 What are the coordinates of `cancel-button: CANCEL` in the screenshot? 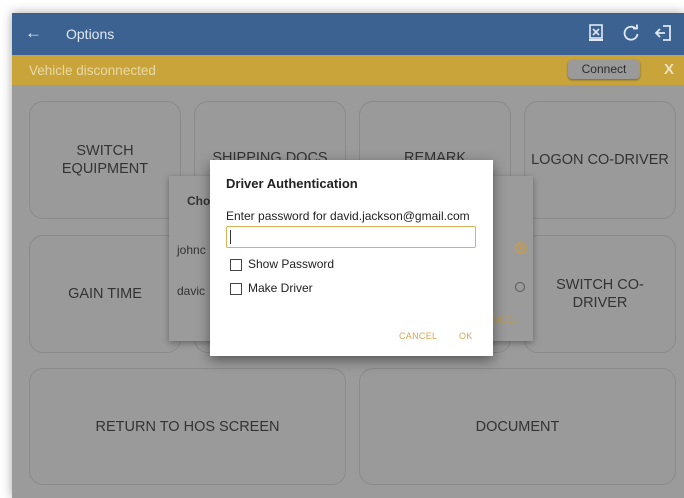 It's located at (418, 336).